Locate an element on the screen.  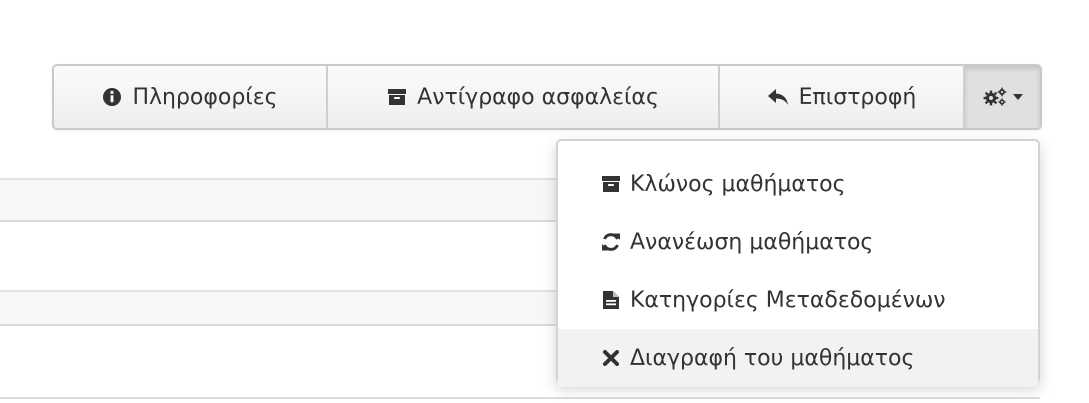
reply-icon is located at coordinates (778, 97).